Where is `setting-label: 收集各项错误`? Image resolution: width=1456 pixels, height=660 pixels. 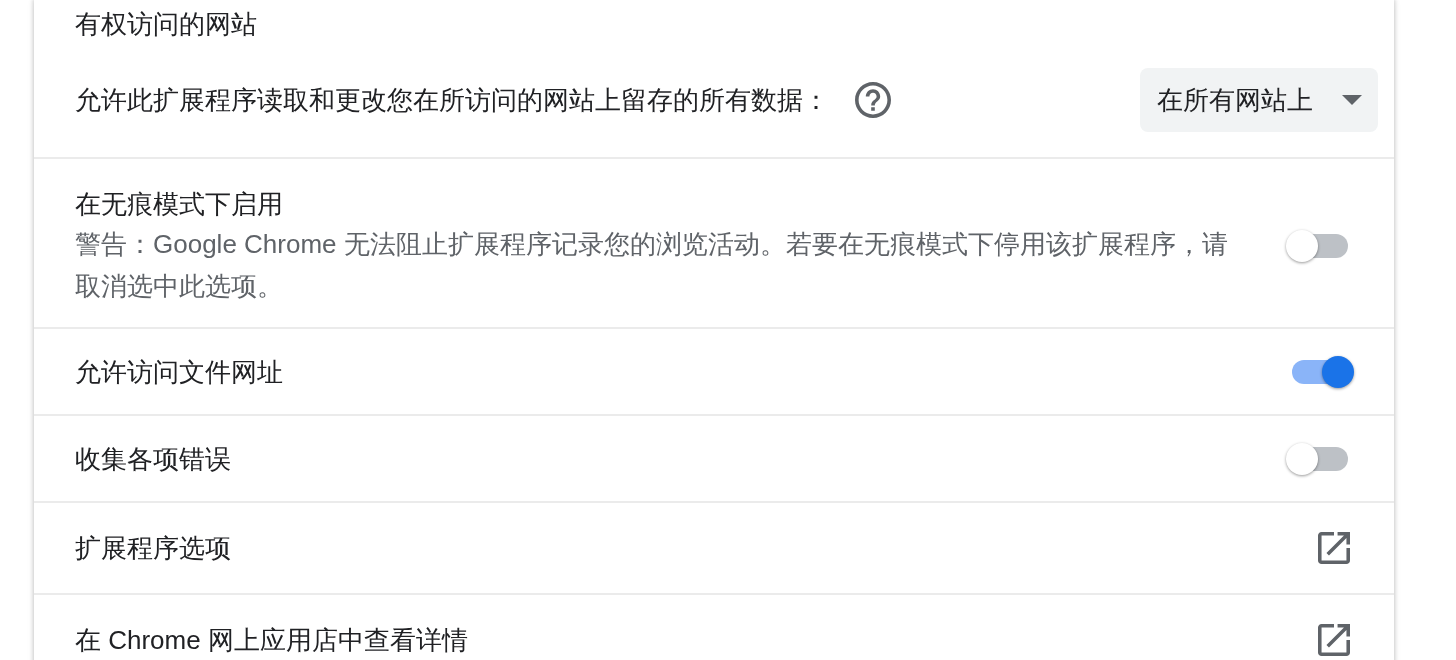 setting-label: 收集各项错误 is located at coordinates (153, 459).